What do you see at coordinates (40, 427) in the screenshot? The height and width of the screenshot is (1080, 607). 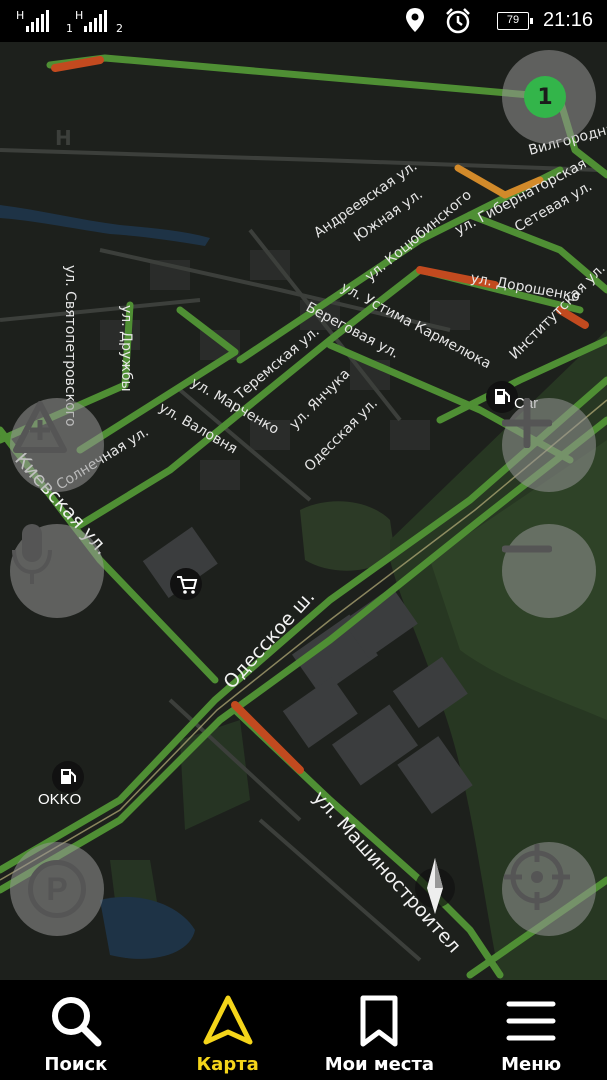 I see `route-triangle-icon` at bounding box center [40, 427].